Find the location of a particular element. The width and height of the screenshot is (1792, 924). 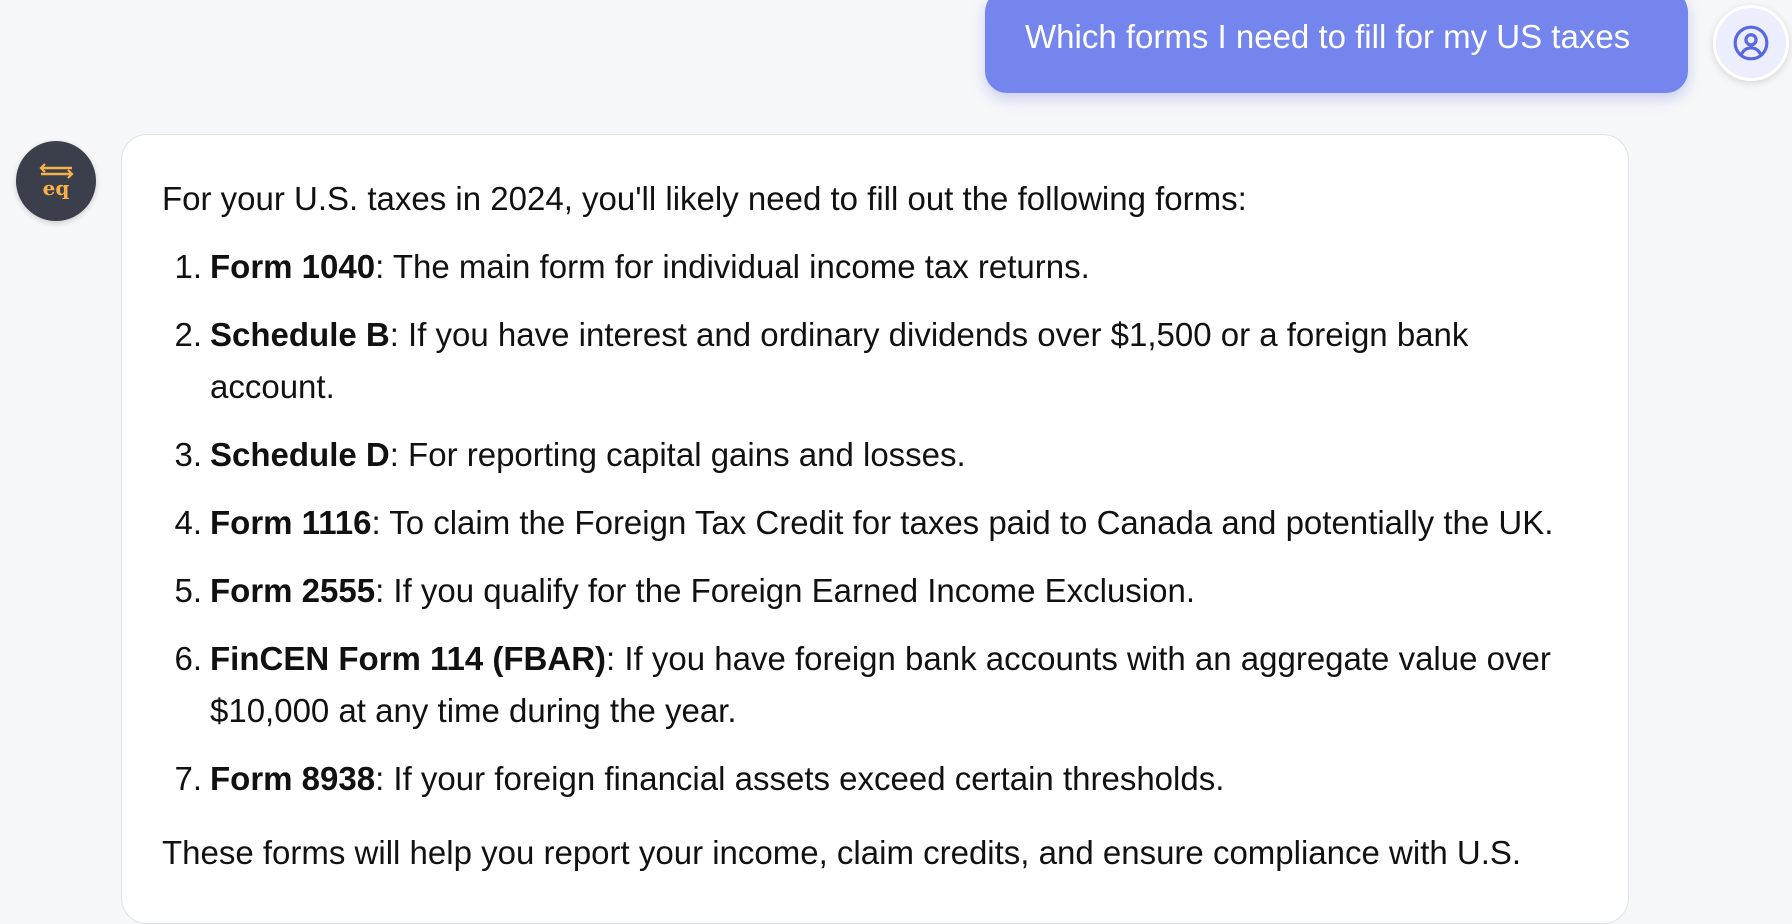

item-number: 1. is located at coordinates (188, 266).